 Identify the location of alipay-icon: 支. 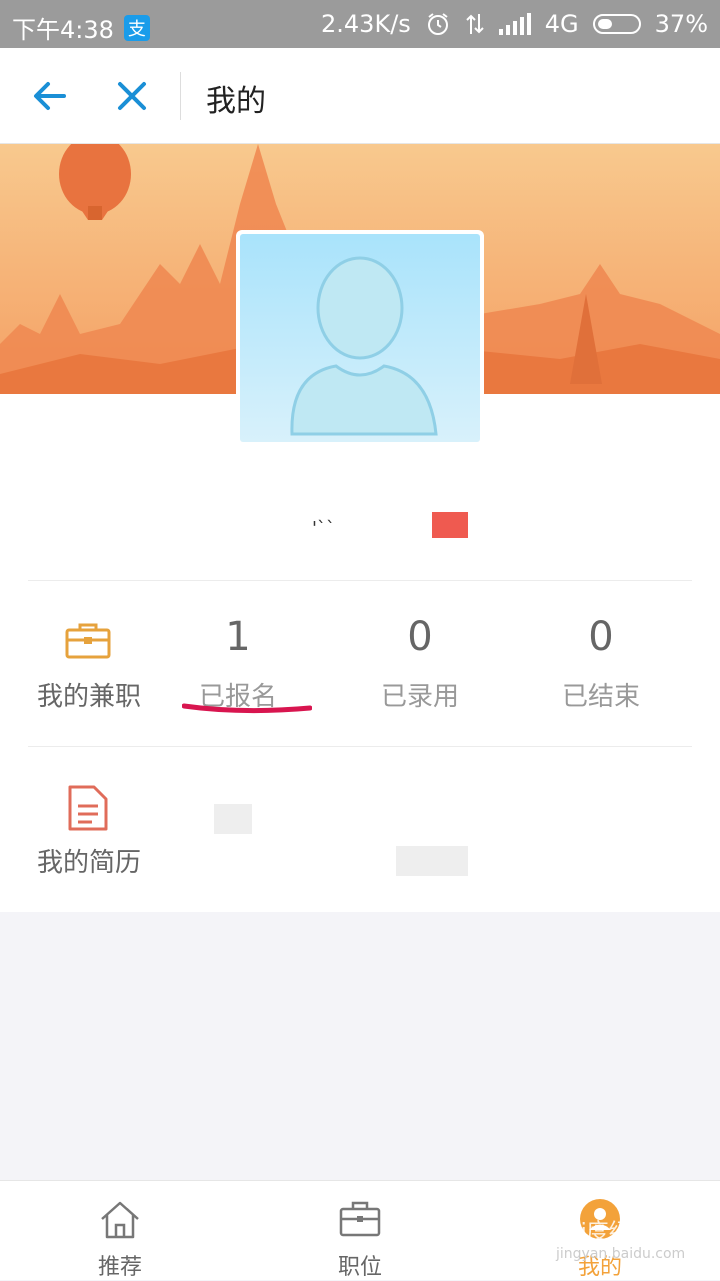
(136, 27).